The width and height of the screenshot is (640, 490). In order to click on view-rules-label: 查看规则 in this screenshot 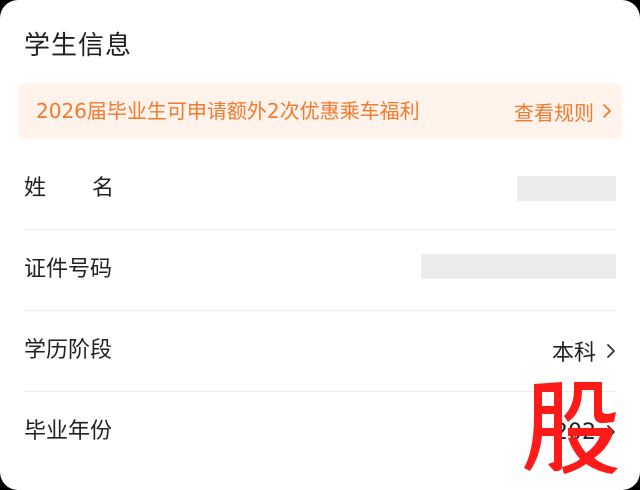, I will do `click(554, 112)`.